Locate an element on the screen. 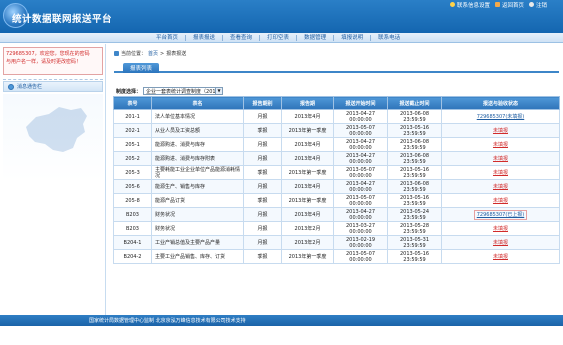 The height and width of the screenshot is (345, 563). cell-name: 能源购进、消费与库存附表 is located at coordinates (197, 158).